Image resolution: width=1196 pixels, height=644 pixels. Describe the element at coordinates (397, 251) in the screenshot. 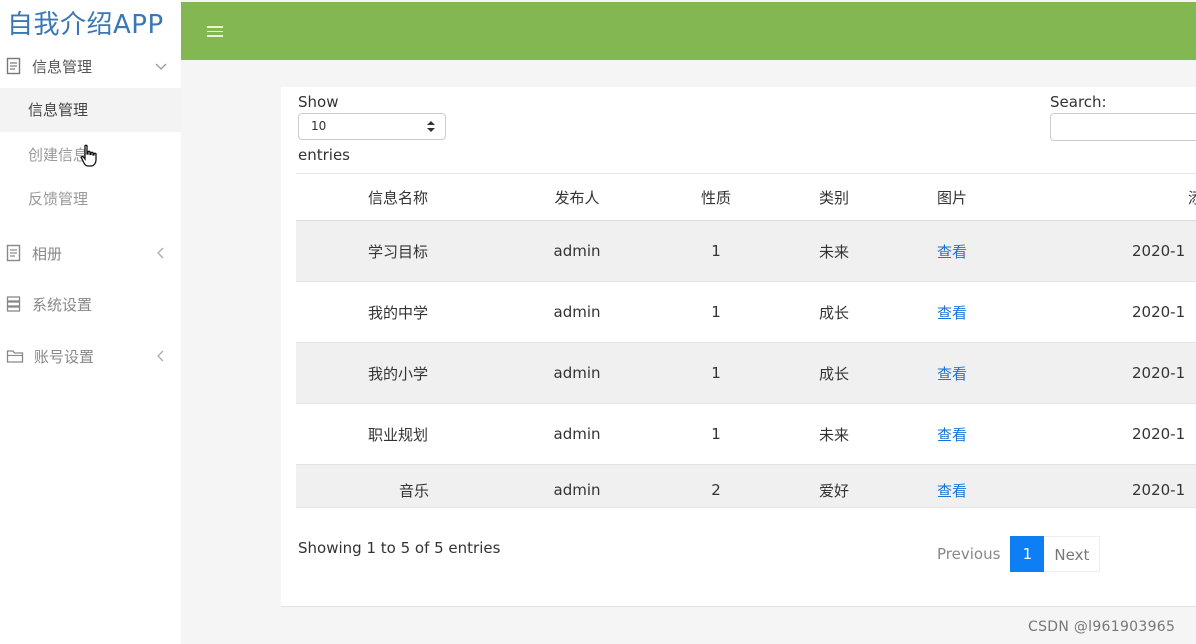

I see `cell-name: 学习目标` at that location.